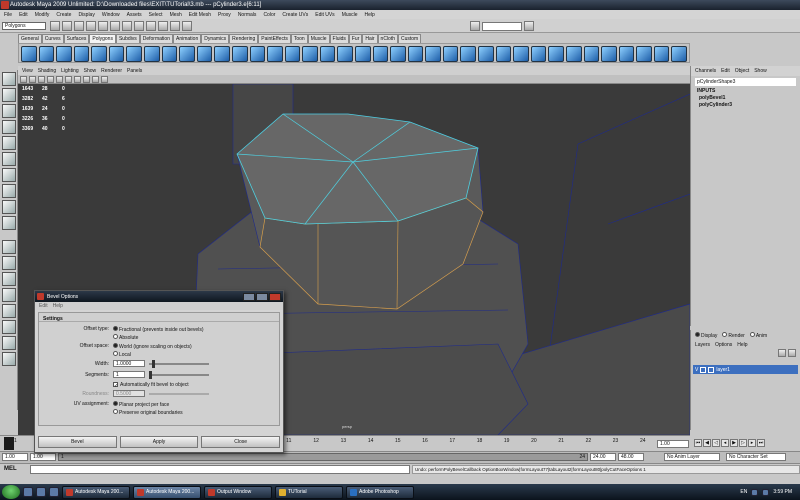 Image resolution: width=800 pixels, height=500 pixels. I want to click on menu-window: Window, so click(111, 15).